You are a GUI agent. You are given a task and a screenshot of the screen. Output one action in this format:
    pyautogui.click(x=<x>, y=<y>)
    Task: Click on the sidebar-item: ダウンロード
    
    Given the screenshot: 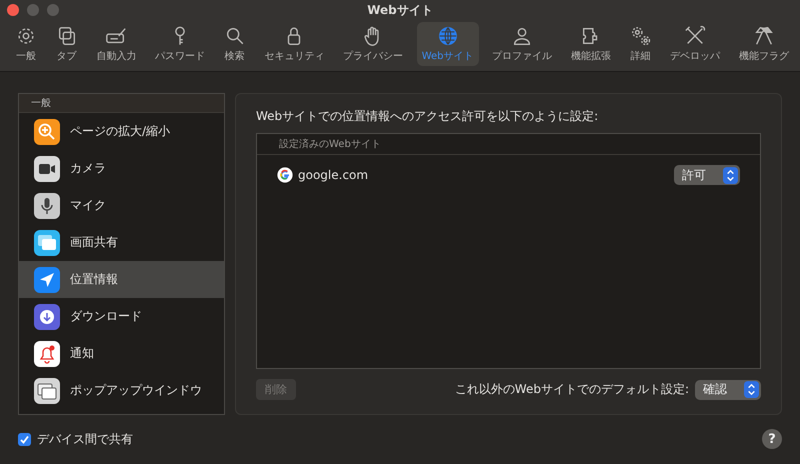 What is the action you would take?
    pyautogui.click(x=121, y=316)
    